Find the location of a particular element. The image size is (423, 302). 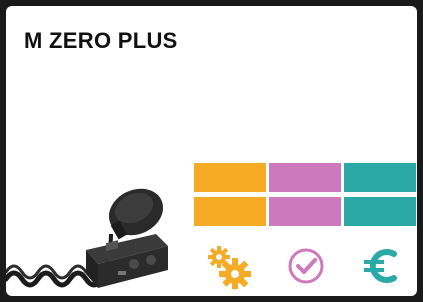

euro-icon is located at coordinates (382, 266).